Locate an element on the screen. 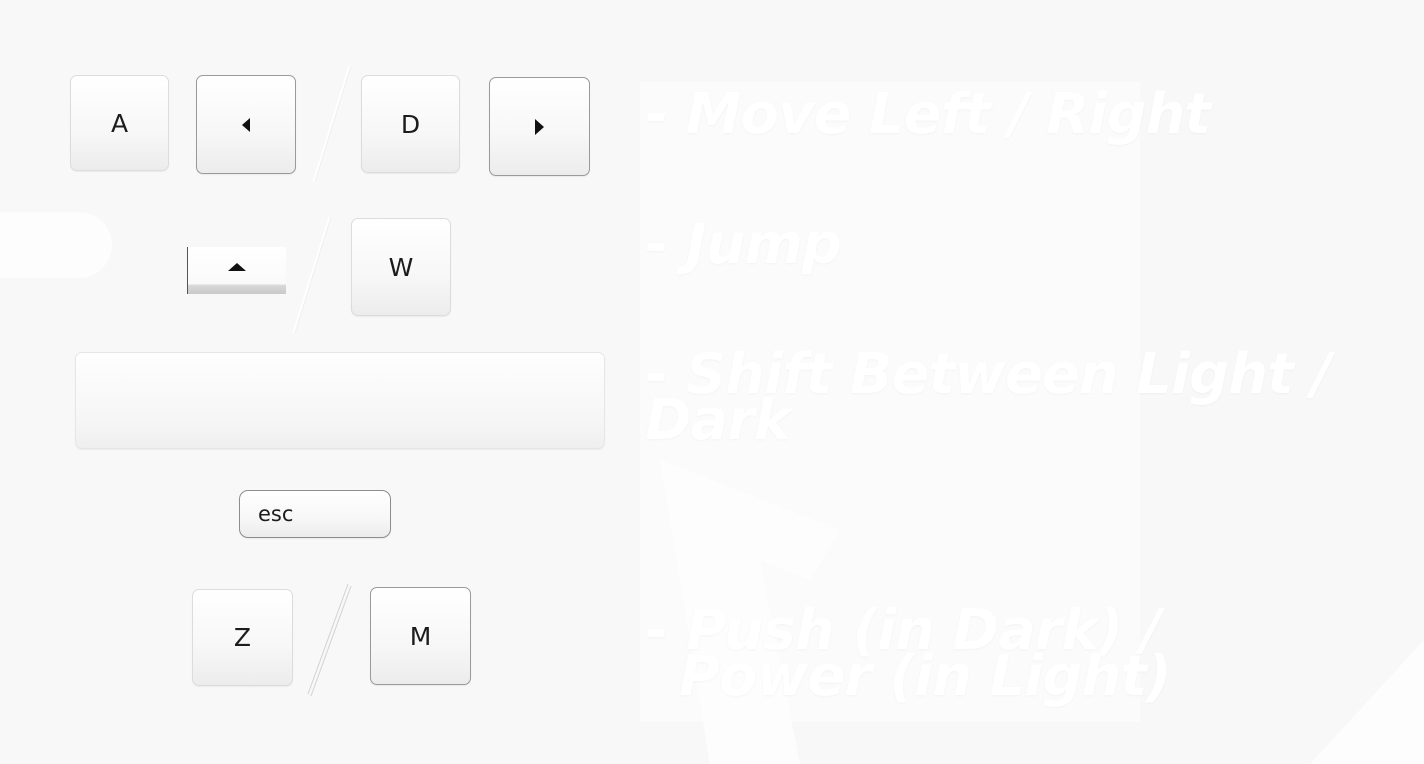  key-space is located at coordinates (340, 400).